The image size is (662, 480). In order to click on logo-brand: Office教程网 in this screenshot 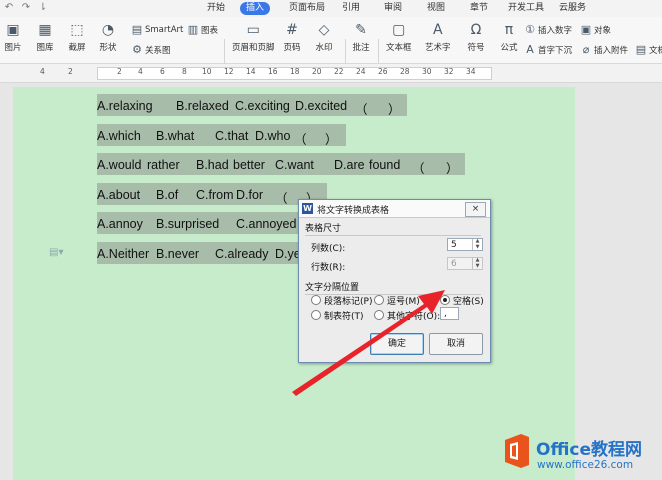, I will do `click(589, 450)`.